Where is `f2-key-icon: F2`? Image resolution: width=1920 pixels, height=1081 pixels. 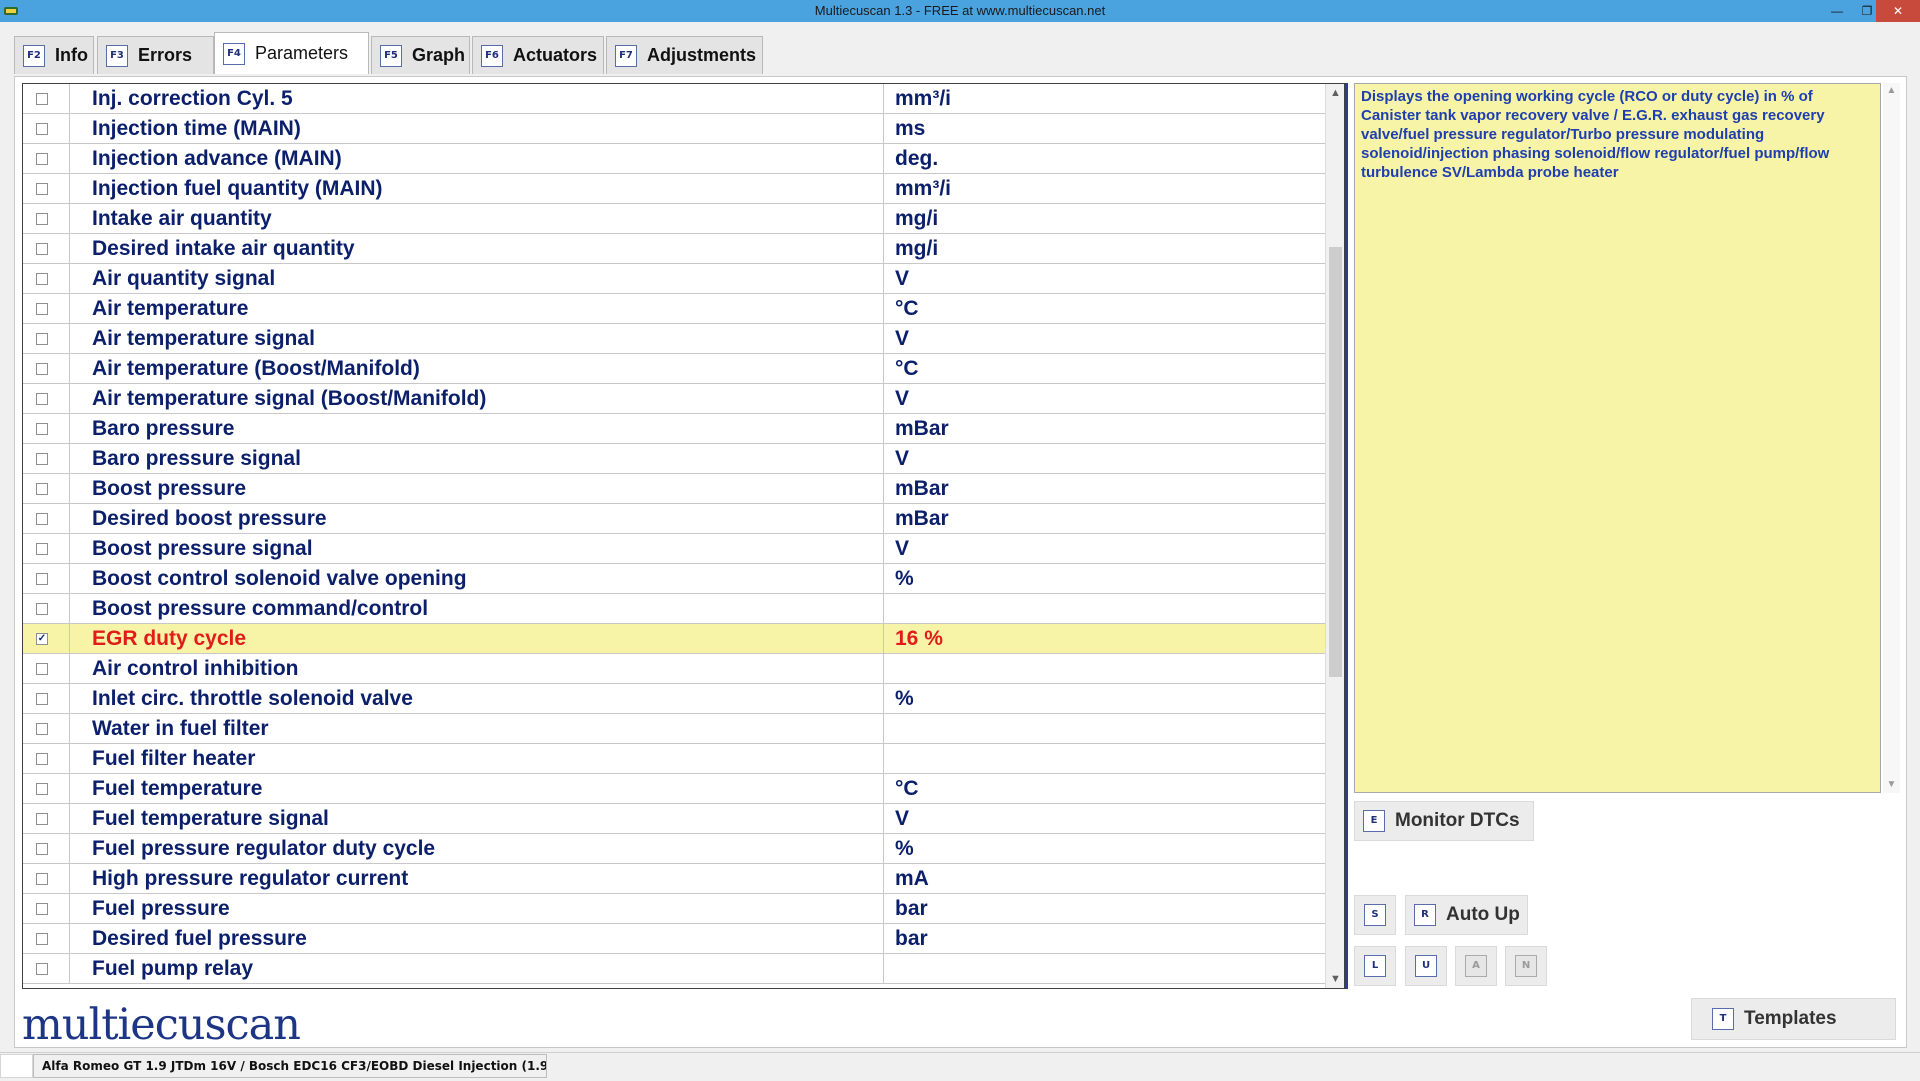
f2-key-icon: F2 is located at coordinates (34, 55).